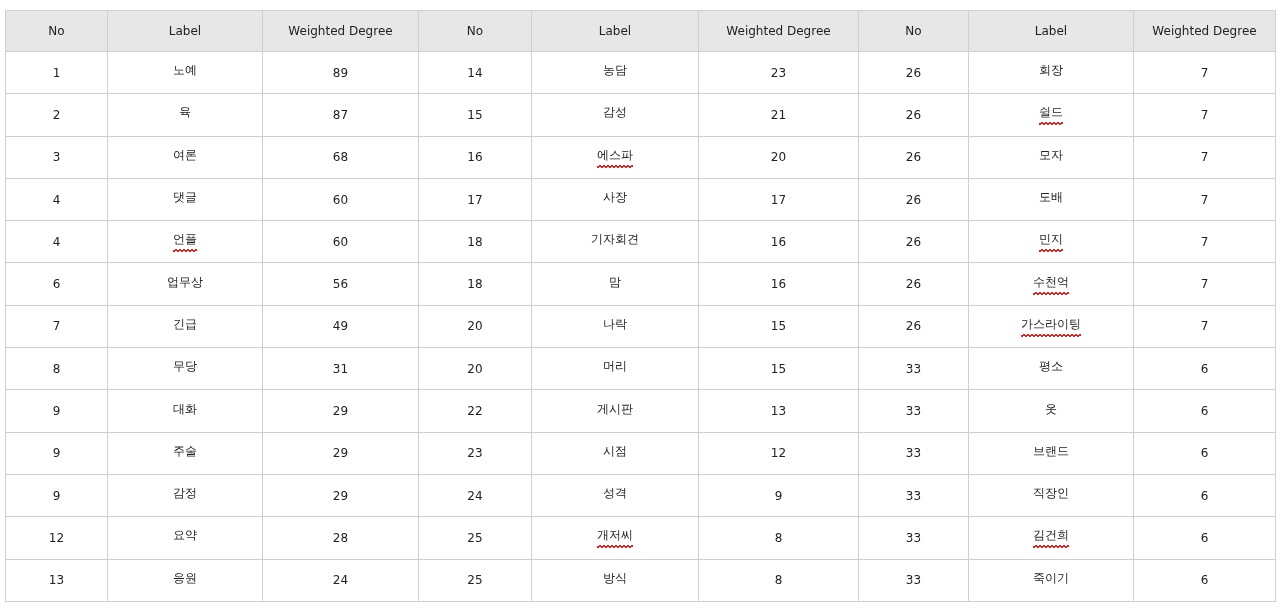 The image size is (1280, 611). Describe the element at coordinates (185, 536) in the screenshot. I see `label-text: 요약` at that location.